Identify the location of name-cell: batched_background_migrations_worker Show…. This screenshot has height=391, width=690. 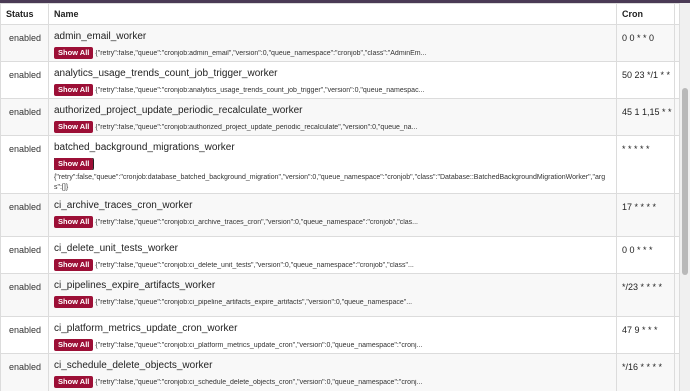
(332, 164).